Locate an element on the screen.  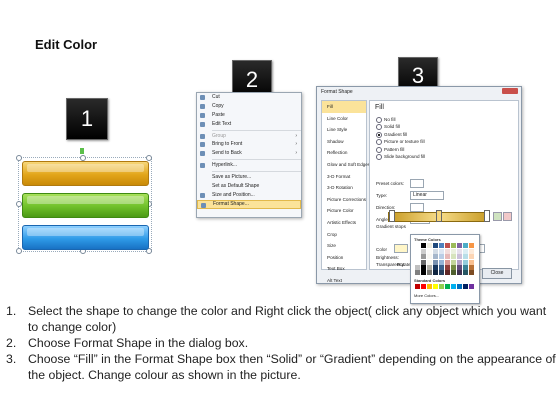
scissors-icon is located at coordinates (202, 97).